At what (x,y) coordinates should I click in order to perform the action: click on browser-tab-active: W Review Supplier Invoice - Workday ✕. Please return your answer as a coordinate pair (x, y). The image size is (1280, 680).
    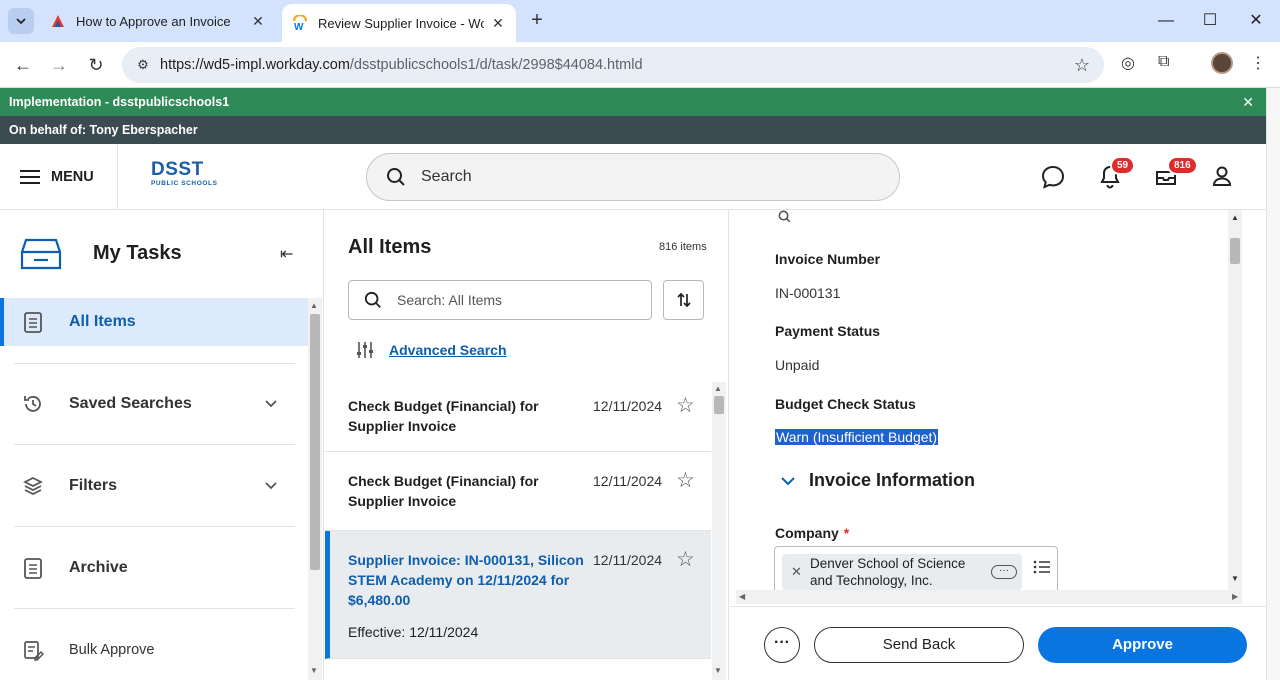
    Looking at the image, I should click on (399, 23).